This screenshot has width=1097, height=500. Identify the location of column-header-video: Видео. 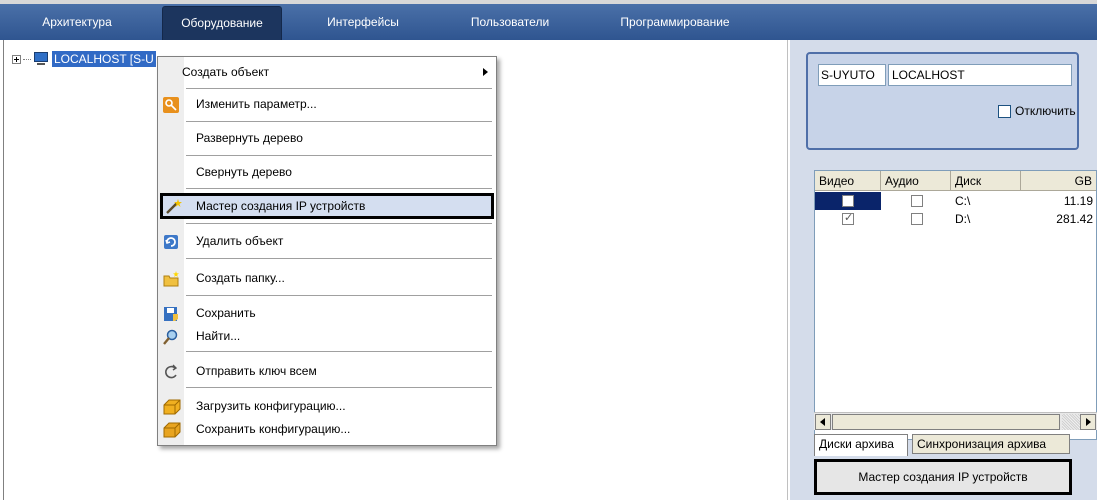
(848, 181).